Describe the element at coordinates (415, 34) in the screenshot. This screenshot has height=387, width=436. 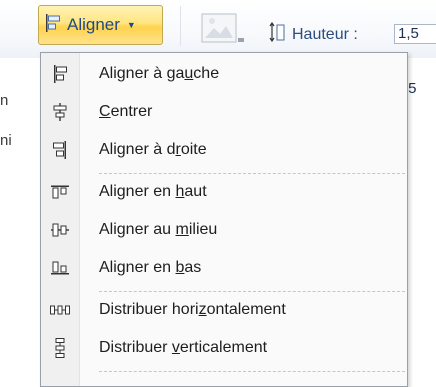
I see `height-input: 1,5` at that location.